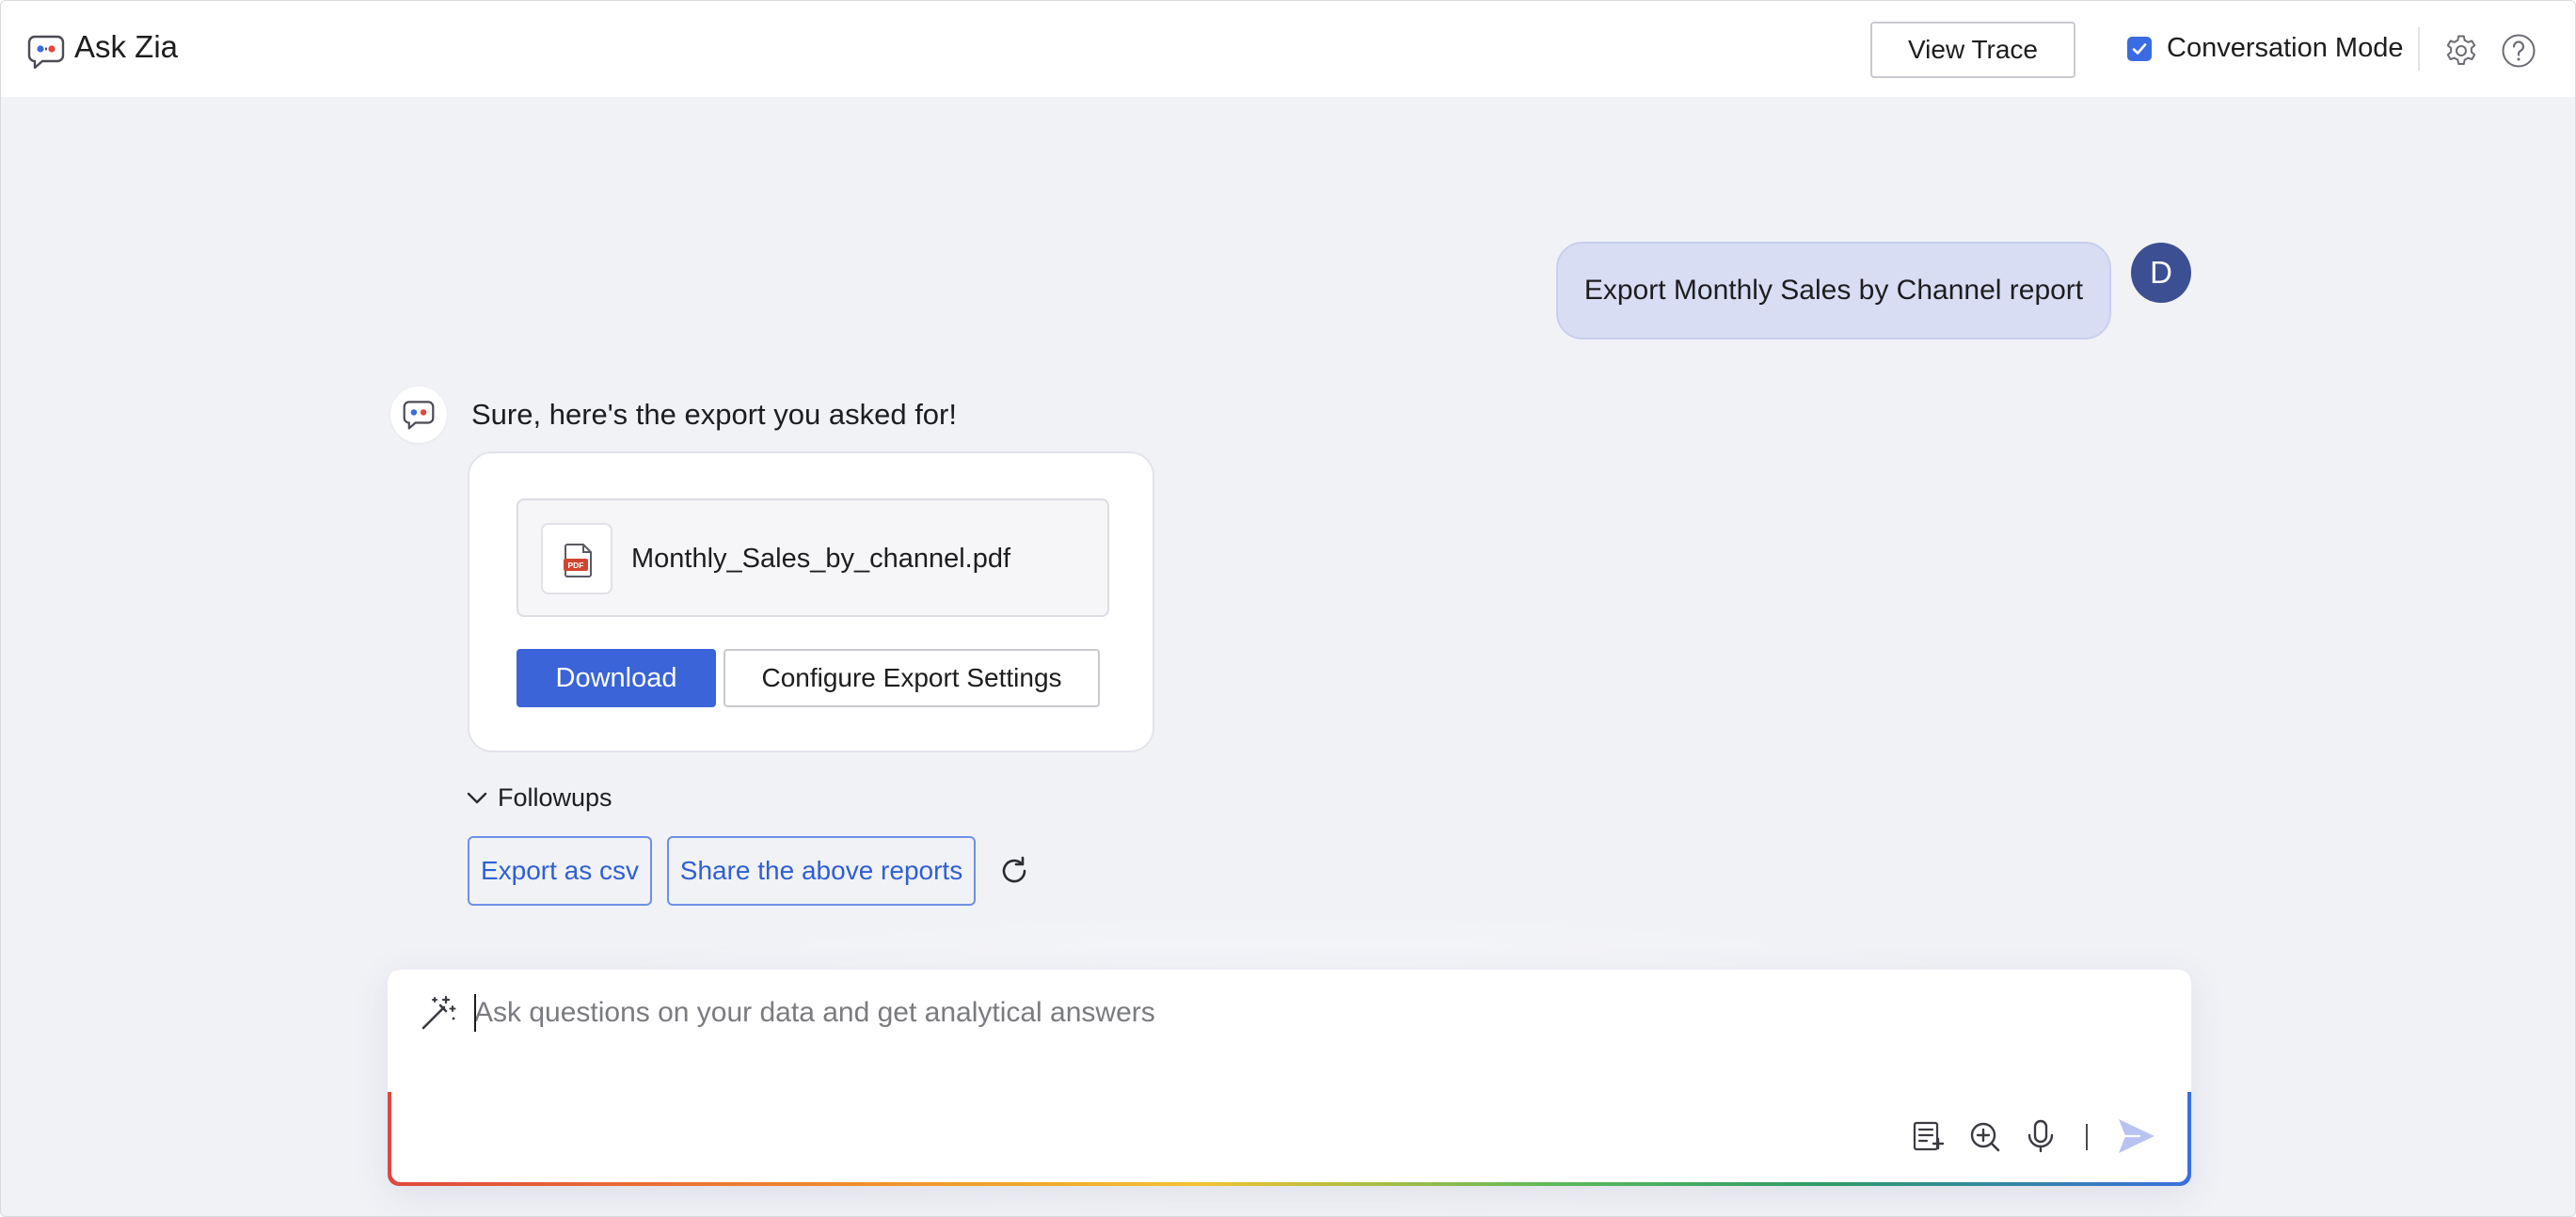 The width and height of the screenshot is (2576, 1217). What do you see at coordinates (1288, 49) in the screenshot?
I see `header-bar: Ask Zia View Trace Conversation Mode` at bounding box center [1288, 49].